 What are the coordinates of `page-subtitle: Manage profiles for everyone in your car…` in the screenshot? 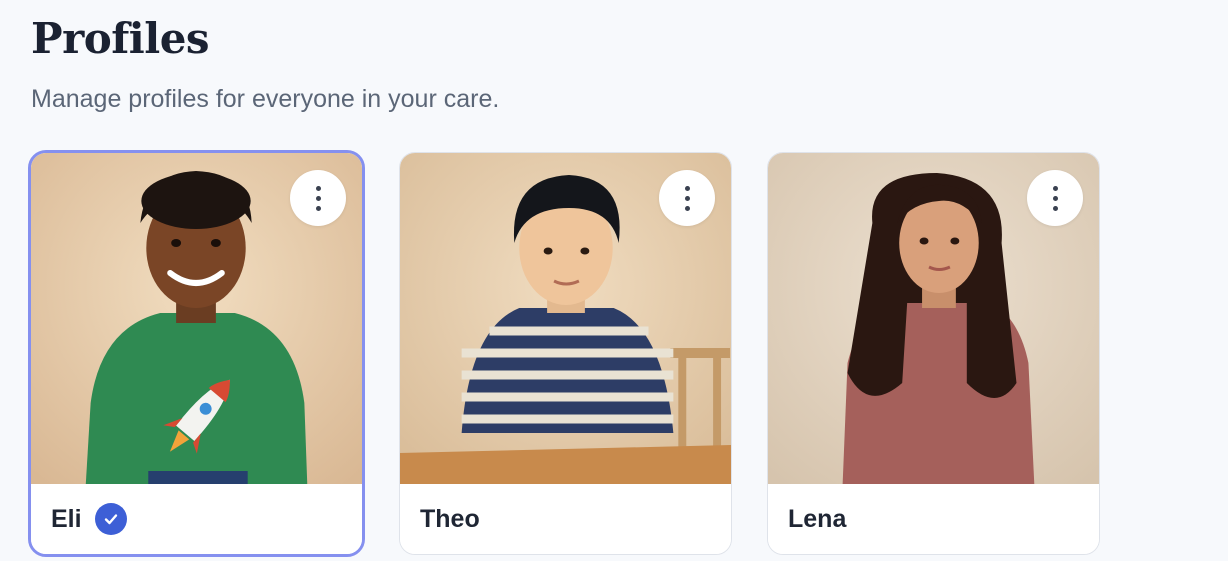 It's located at (265, 99).